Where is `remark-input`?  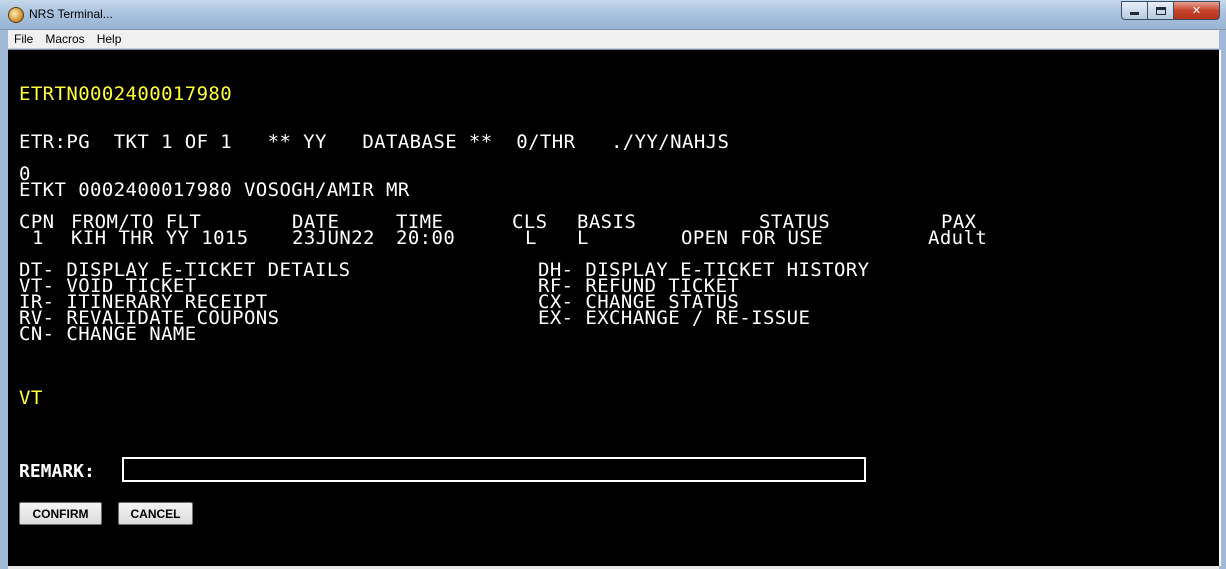
remark-input is located at coordinates (494, 469).